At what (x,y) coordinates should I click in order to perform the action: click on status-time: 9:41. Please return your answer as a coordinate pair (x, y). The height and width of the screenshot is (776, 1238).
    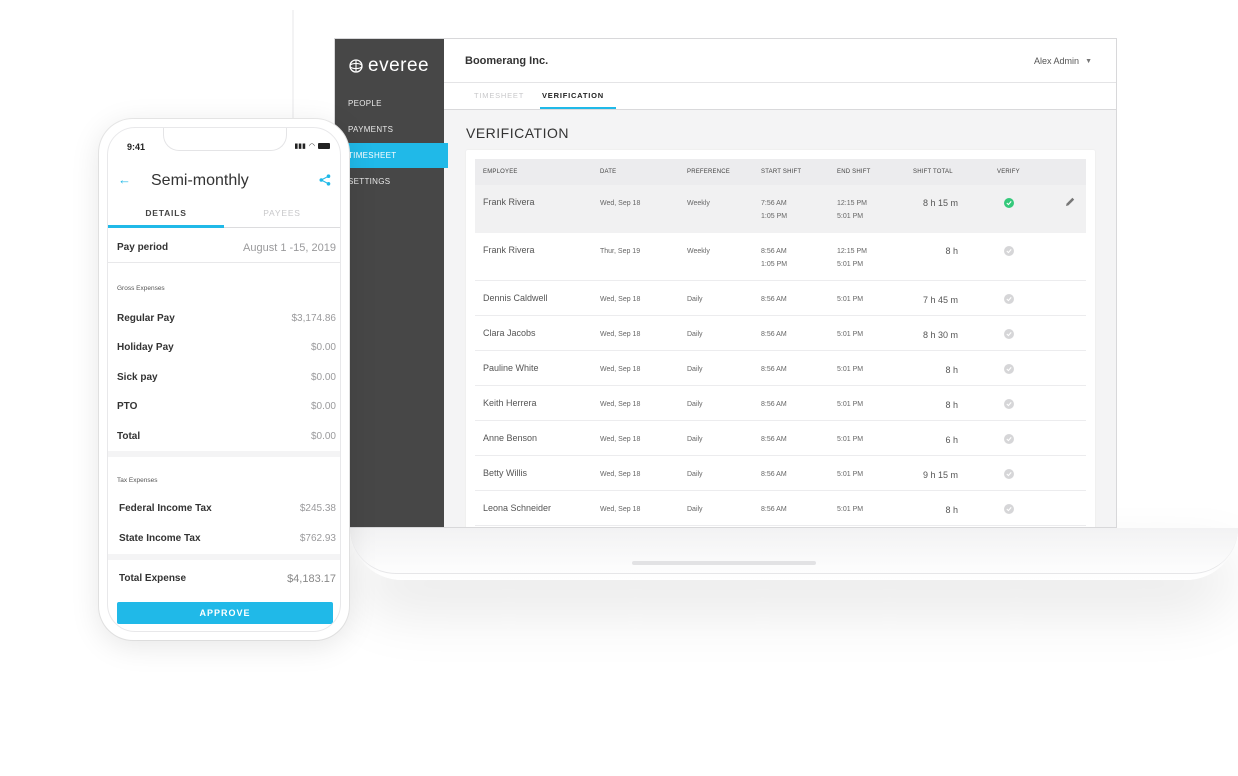
    Looking at the image, I should click on (136, 147).